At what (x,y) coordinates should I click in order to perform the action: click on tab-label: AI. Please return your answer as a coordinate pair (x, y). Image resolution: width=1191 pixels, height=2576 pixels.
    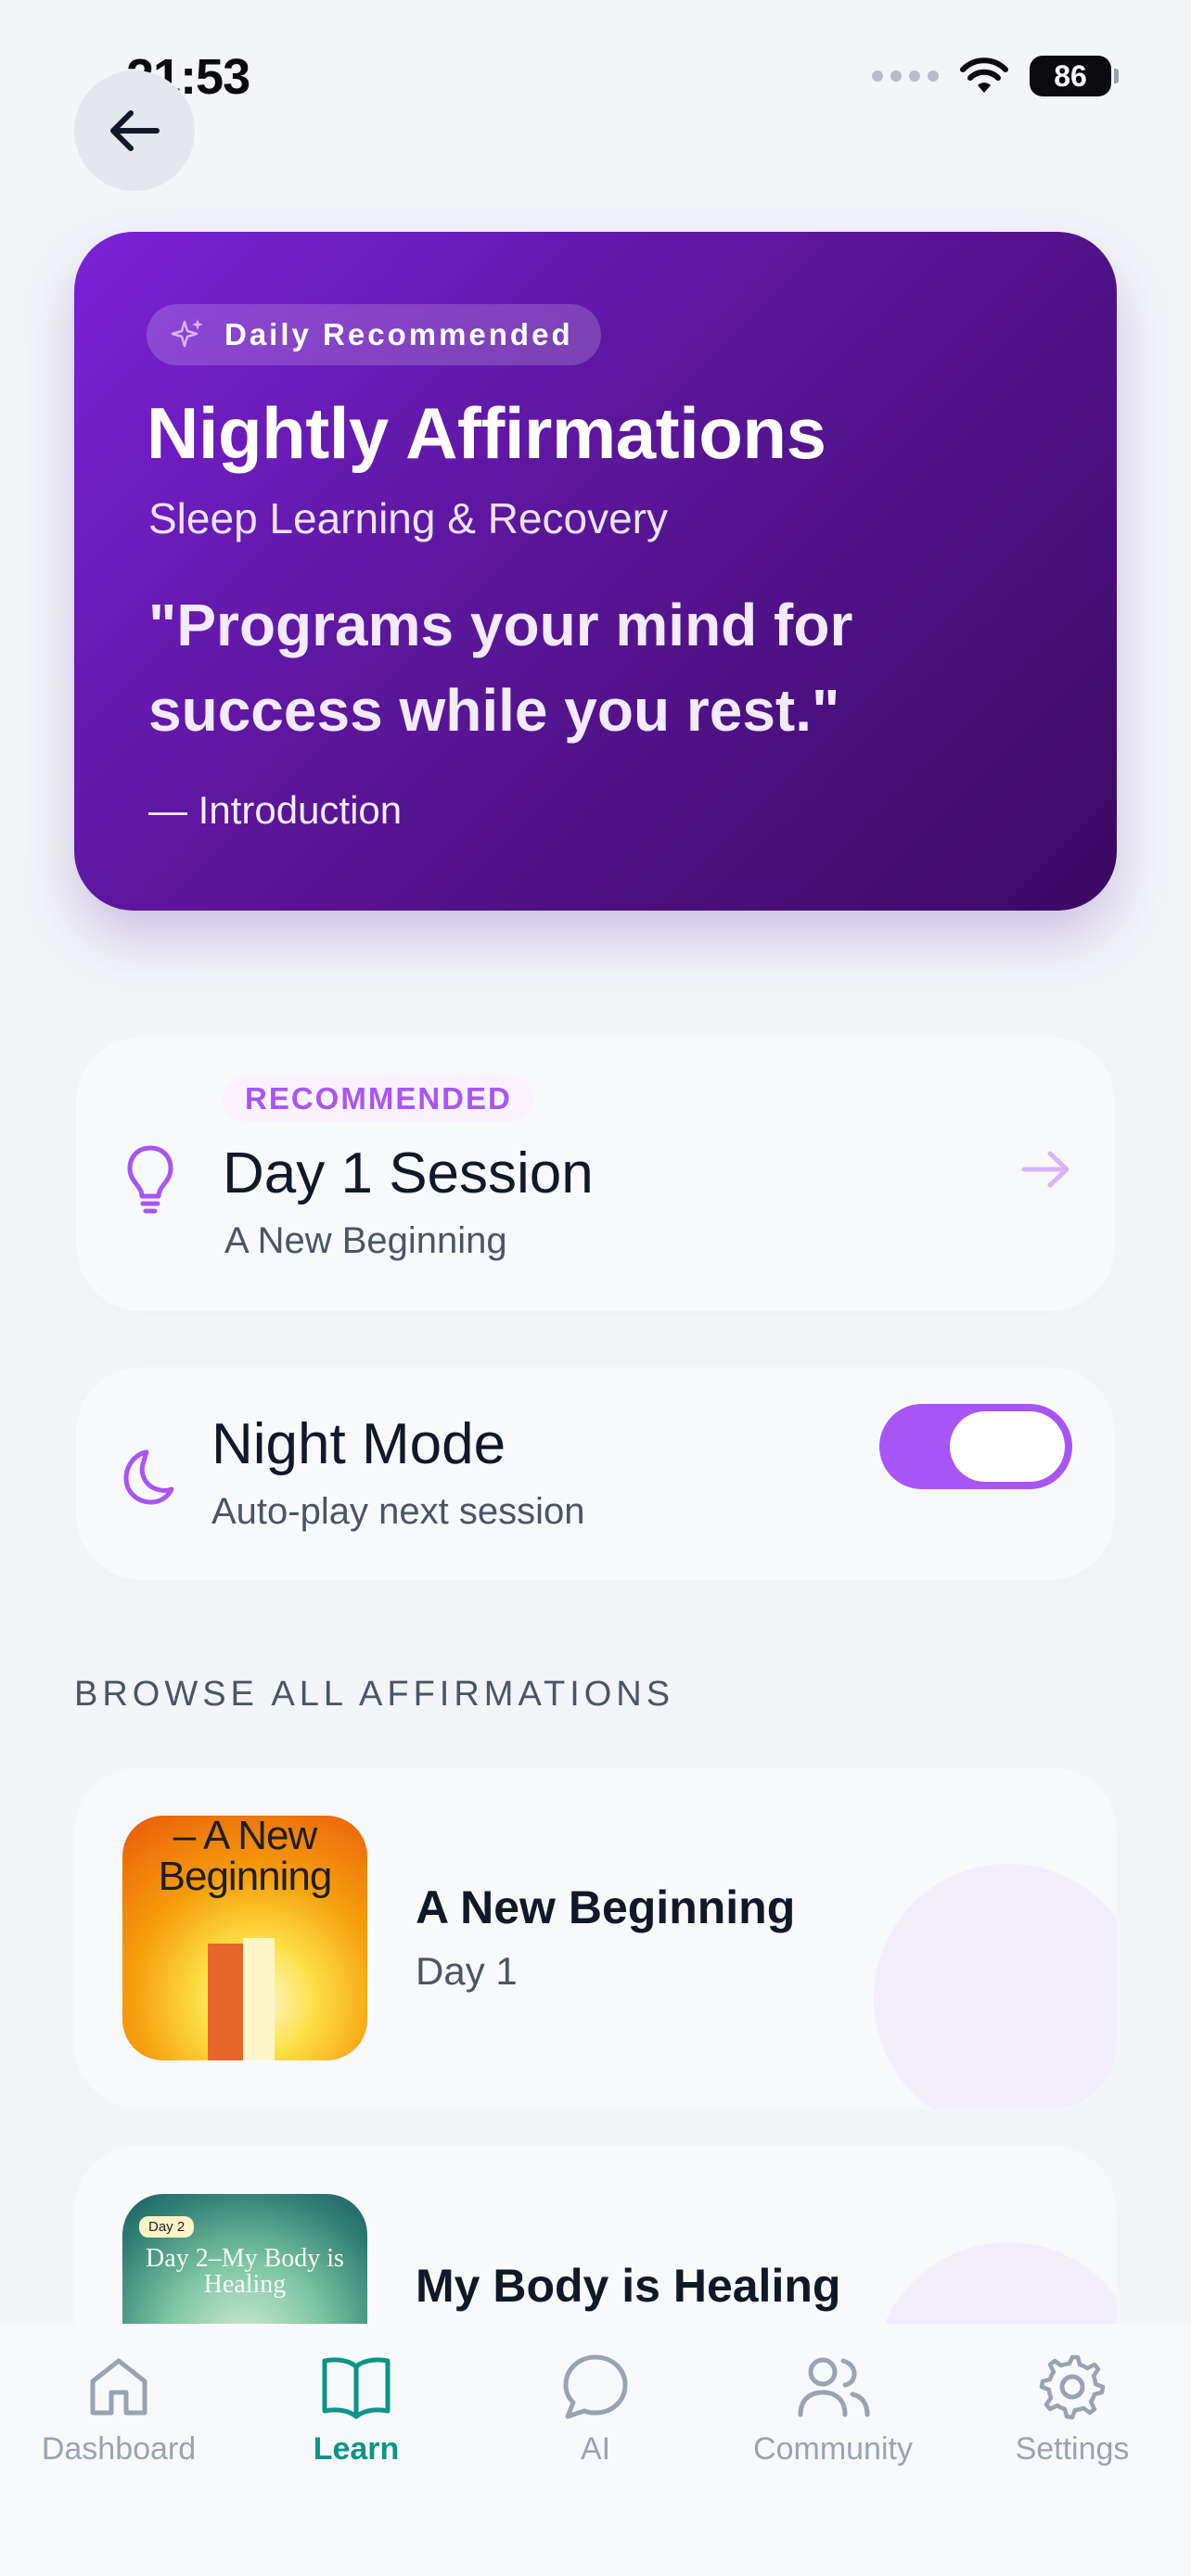
    Looking at the image, I should click on (595, 2449).